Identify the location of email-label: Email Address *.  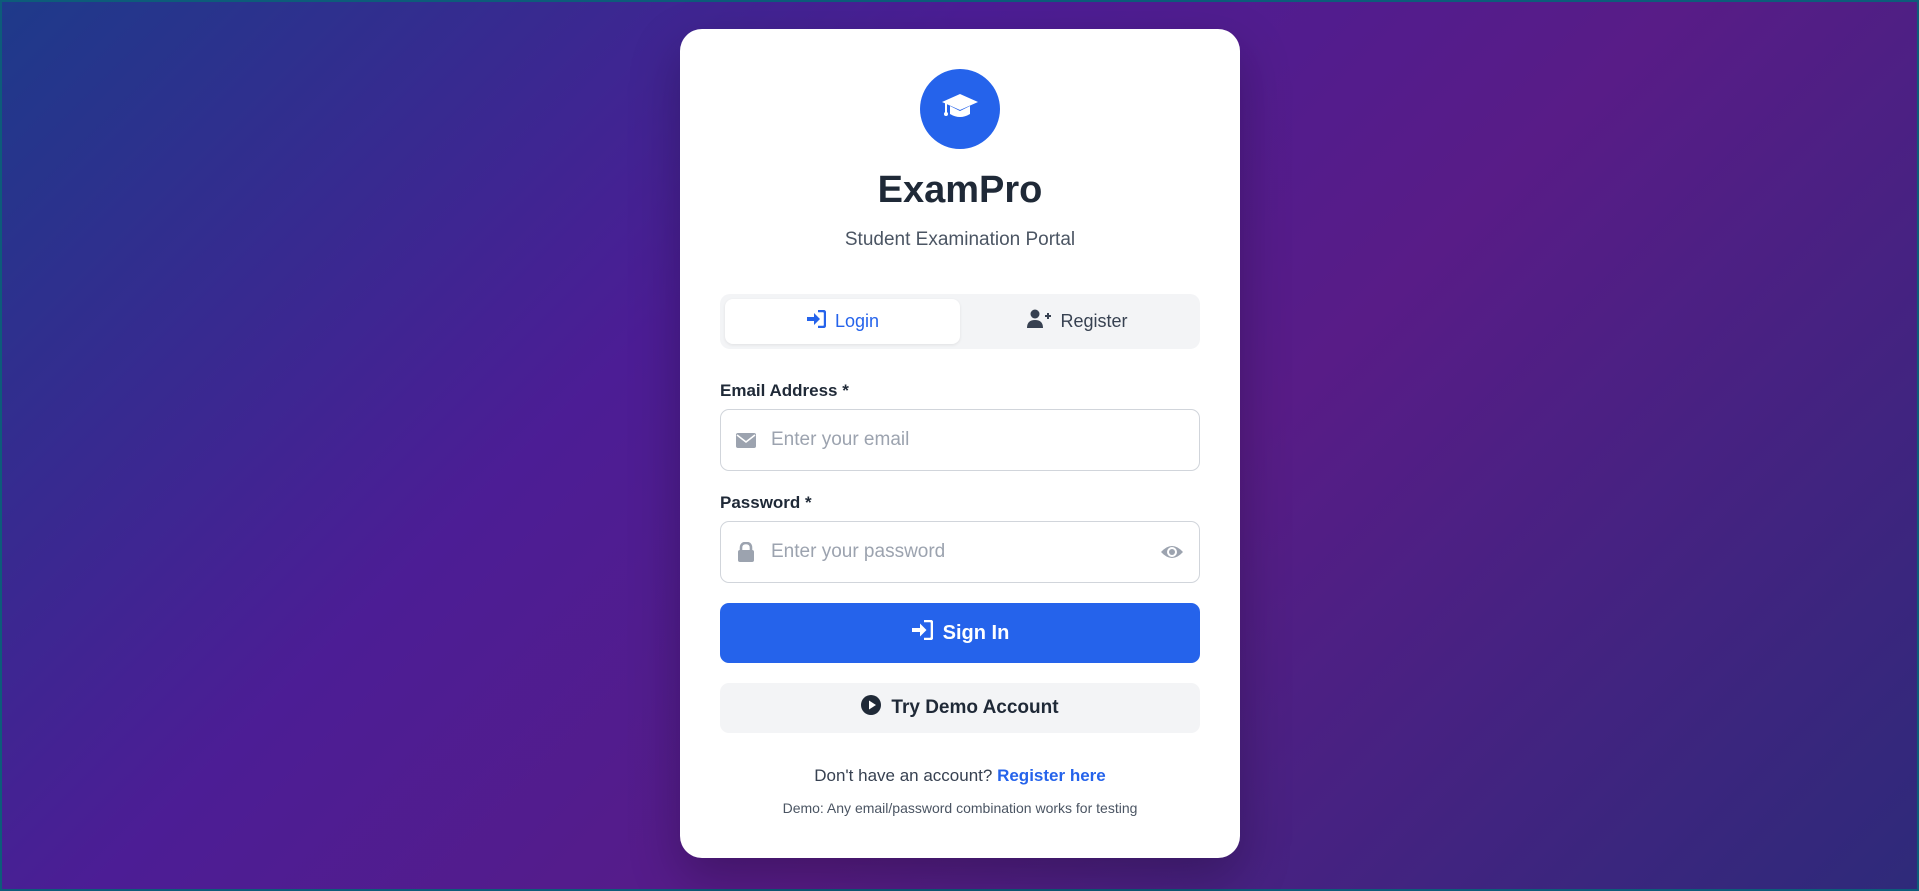
(784, 390).